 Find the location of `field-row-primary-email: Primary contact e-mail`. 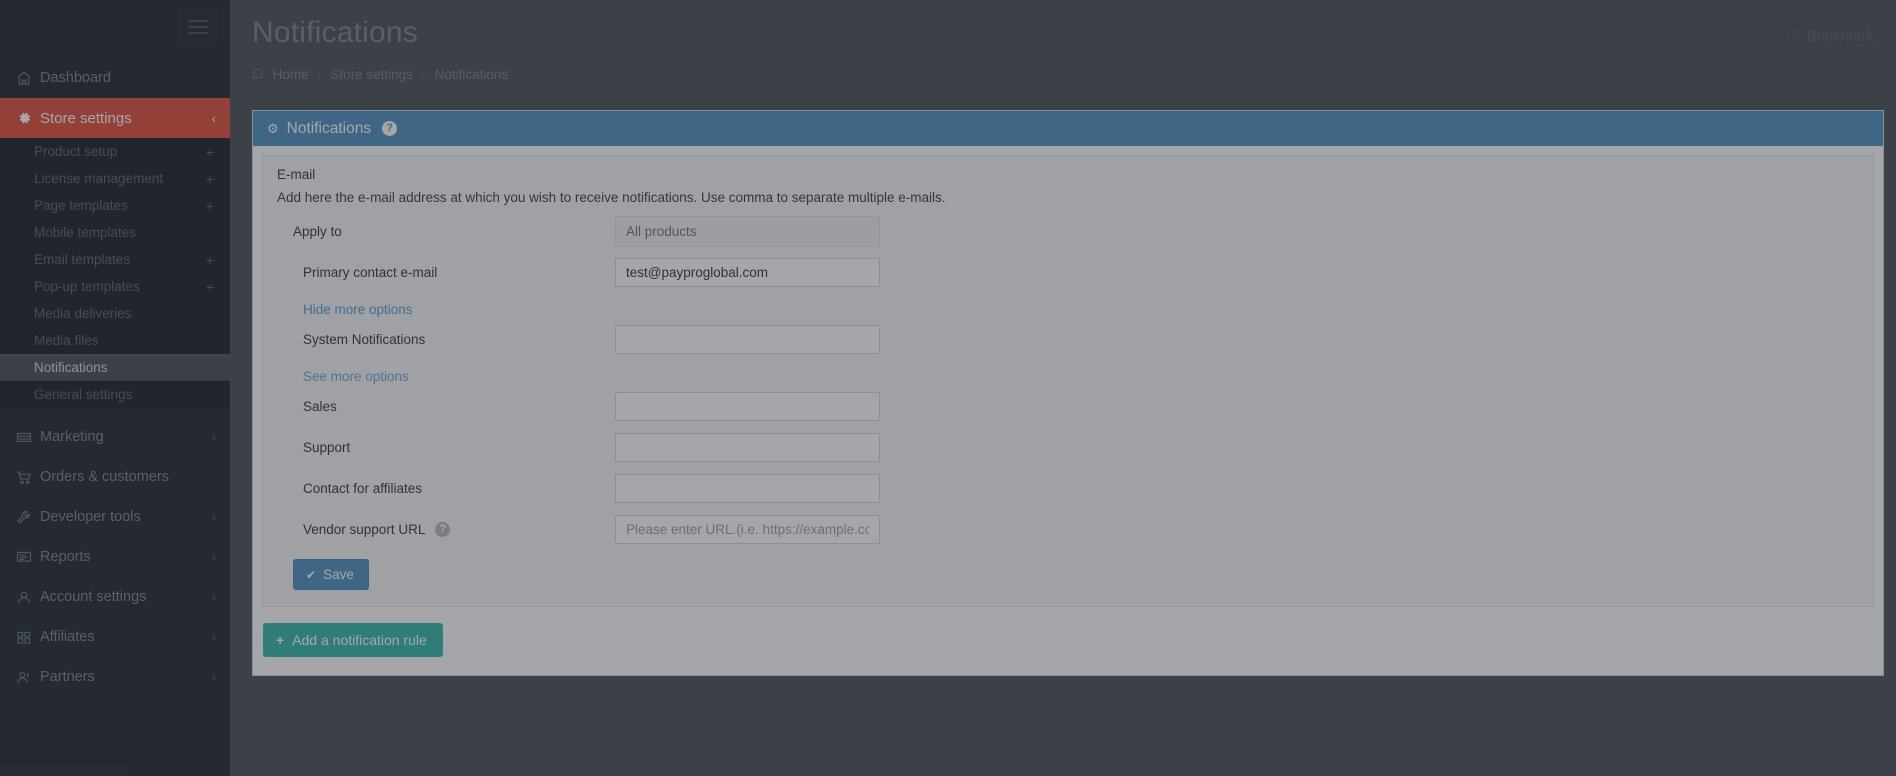

field-row-primary-email: Primary contact e-mail is located at coordinates (1068, 272).